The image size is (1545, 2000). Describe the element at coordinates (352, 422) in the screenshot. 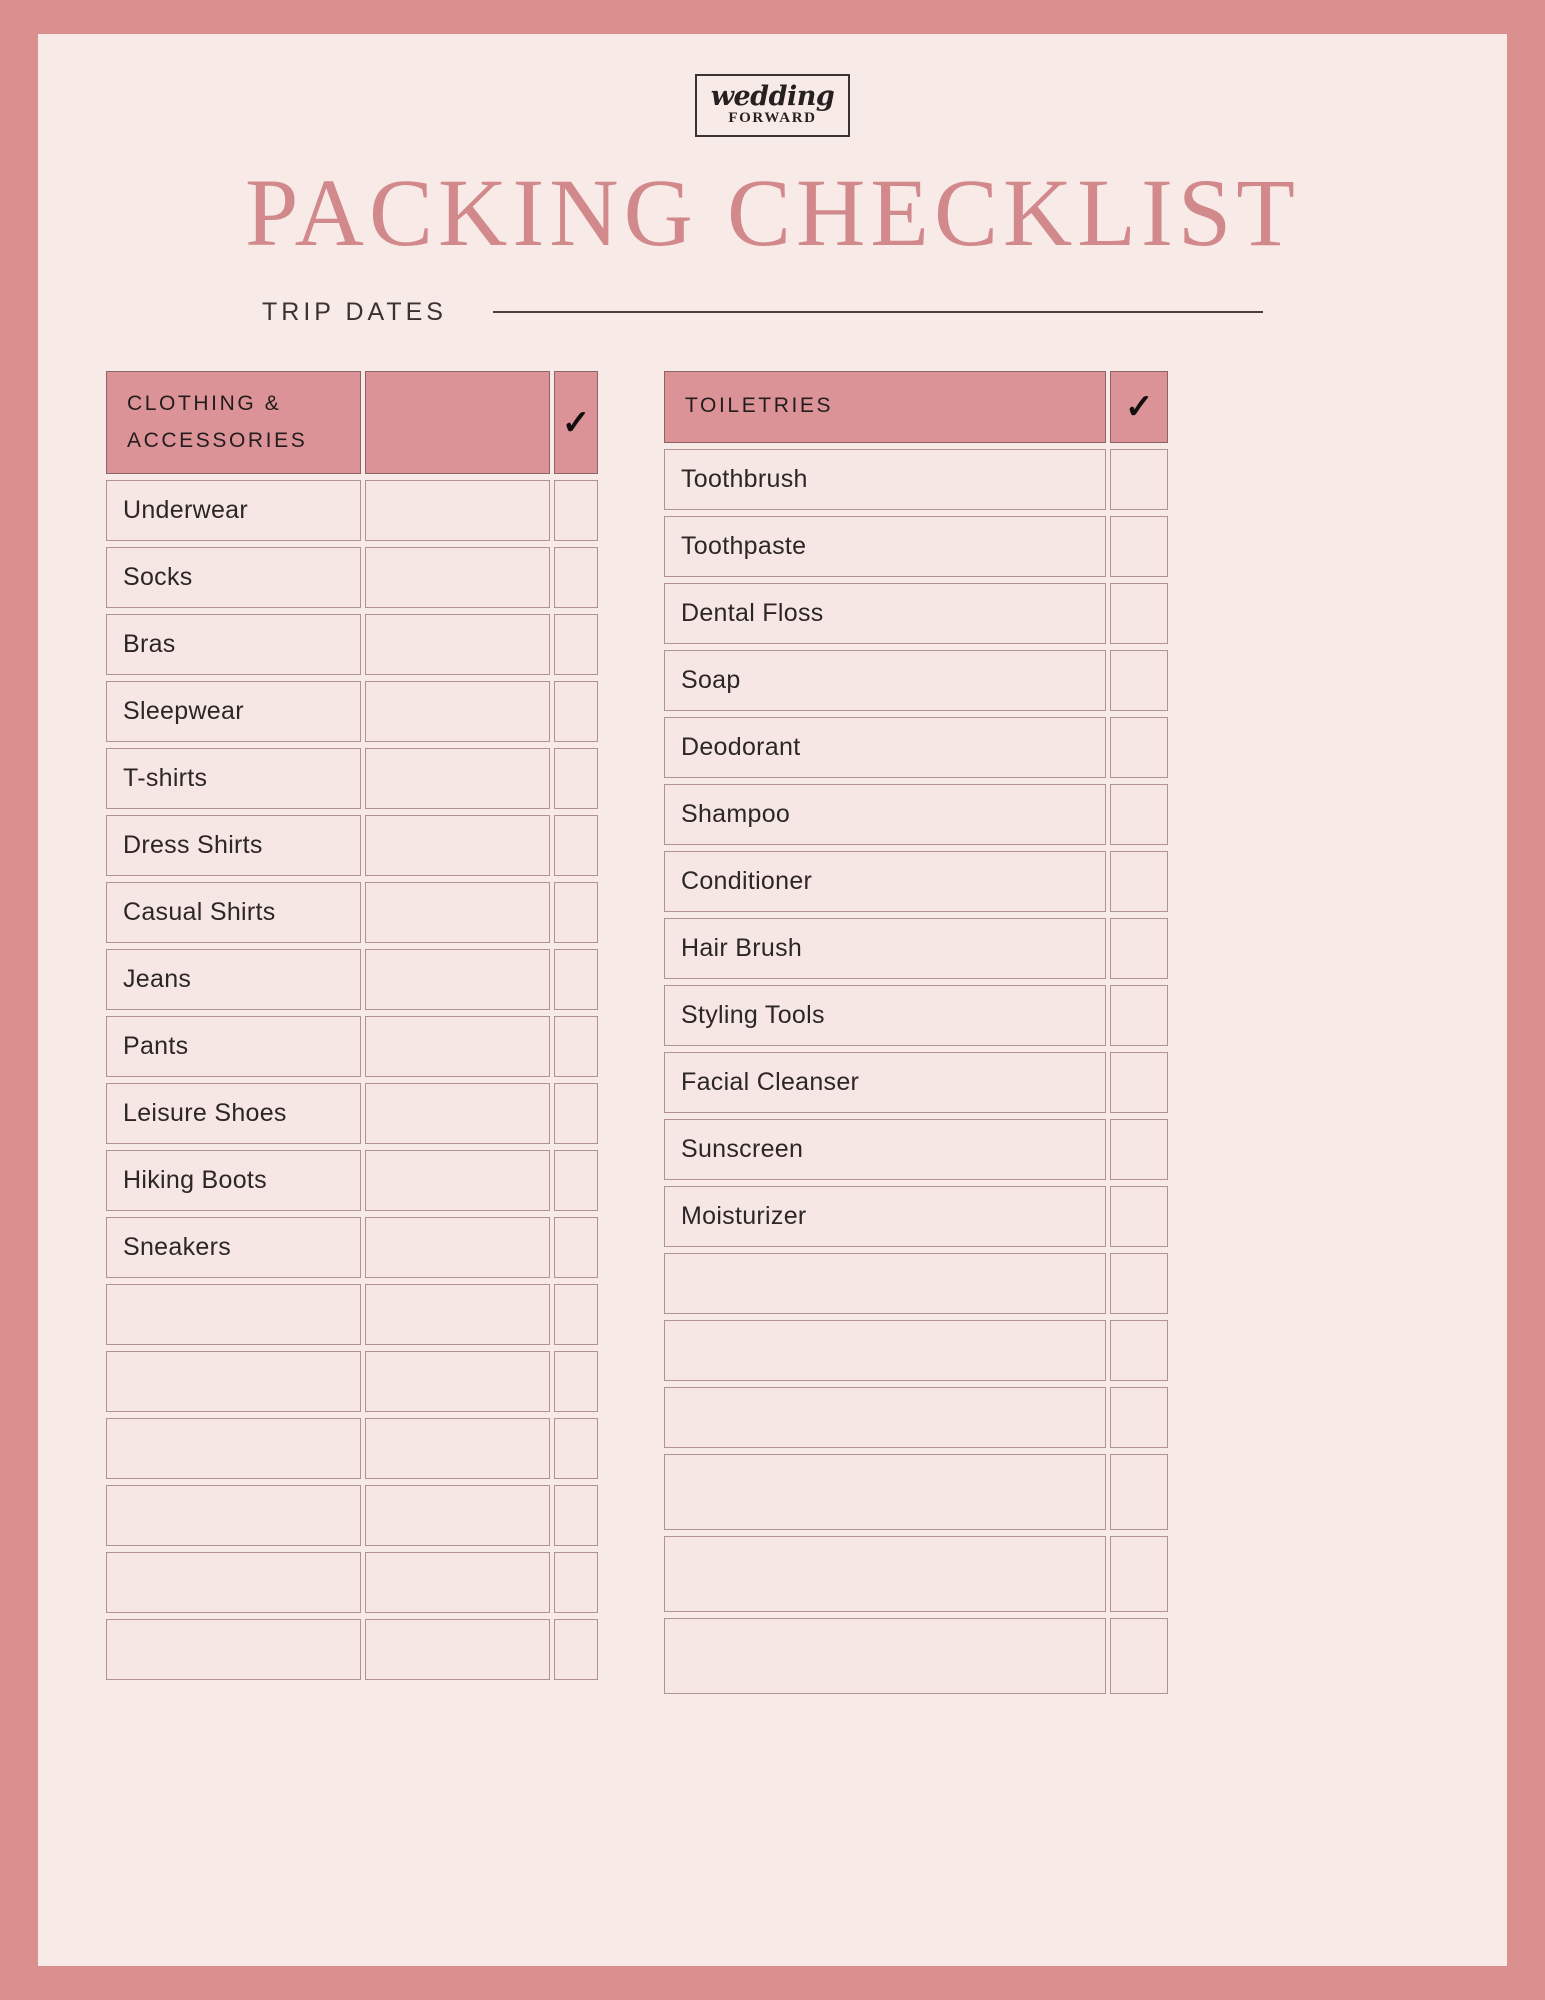

I see `table-header-row: CLOTHING & ACCESSORIES ✓` at that location.